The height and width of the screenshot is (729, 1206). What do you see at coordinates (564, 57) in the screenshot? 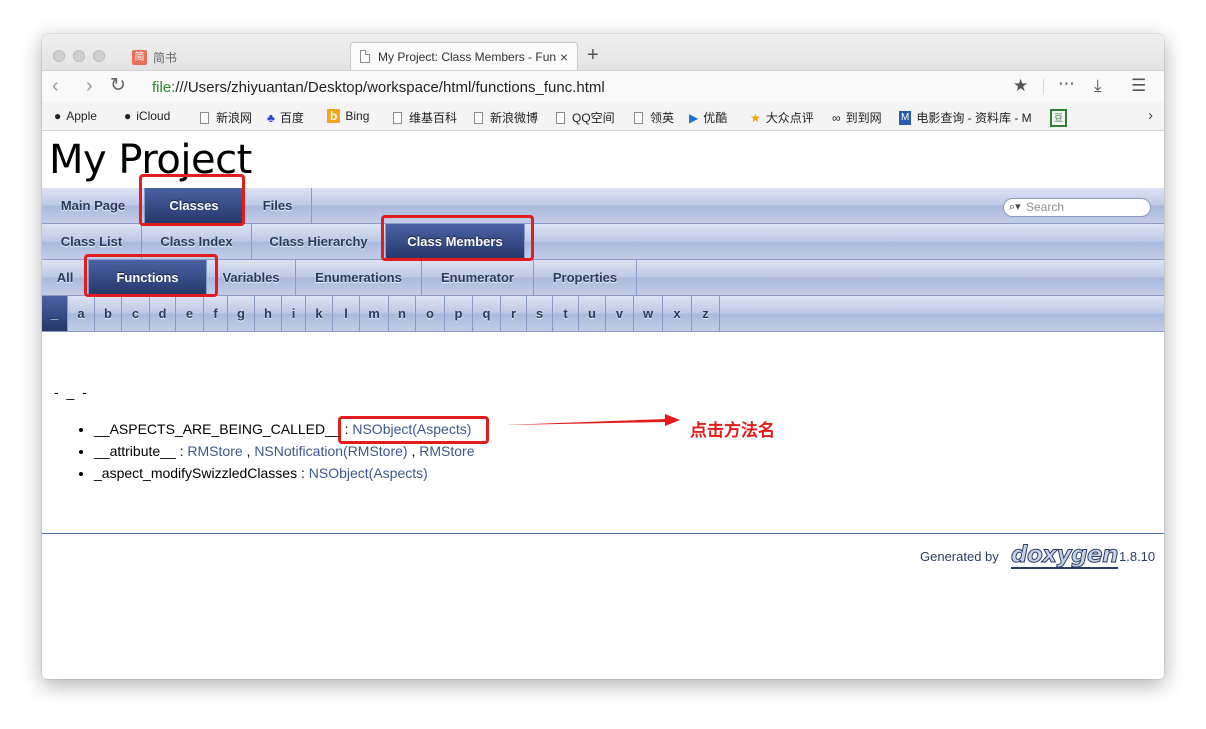
I see `close-tab-icon: ×` at bounding box center [564, 57].